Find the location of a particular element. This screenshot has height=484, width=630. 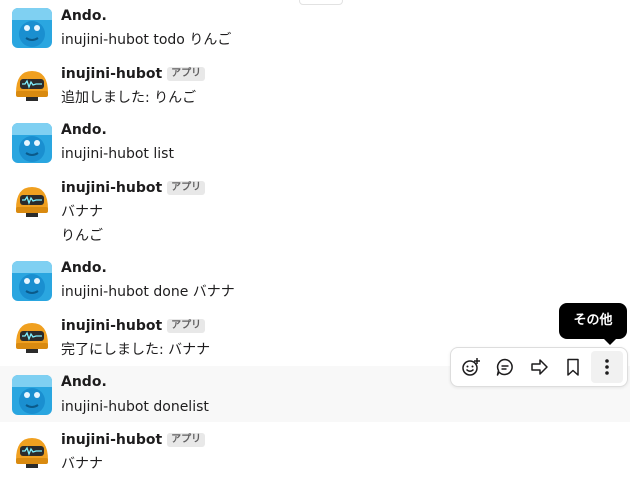

reply-thread-icon is located at coordinates (504, 367).